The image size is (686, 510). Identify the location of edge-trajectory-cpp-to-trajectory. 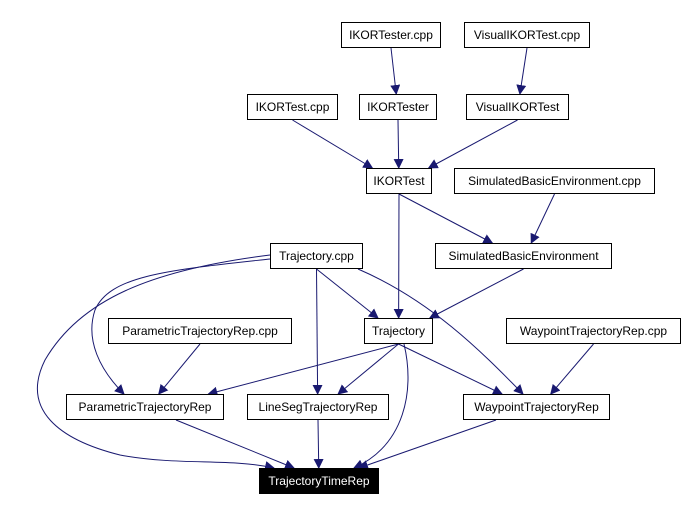
(347, 293).